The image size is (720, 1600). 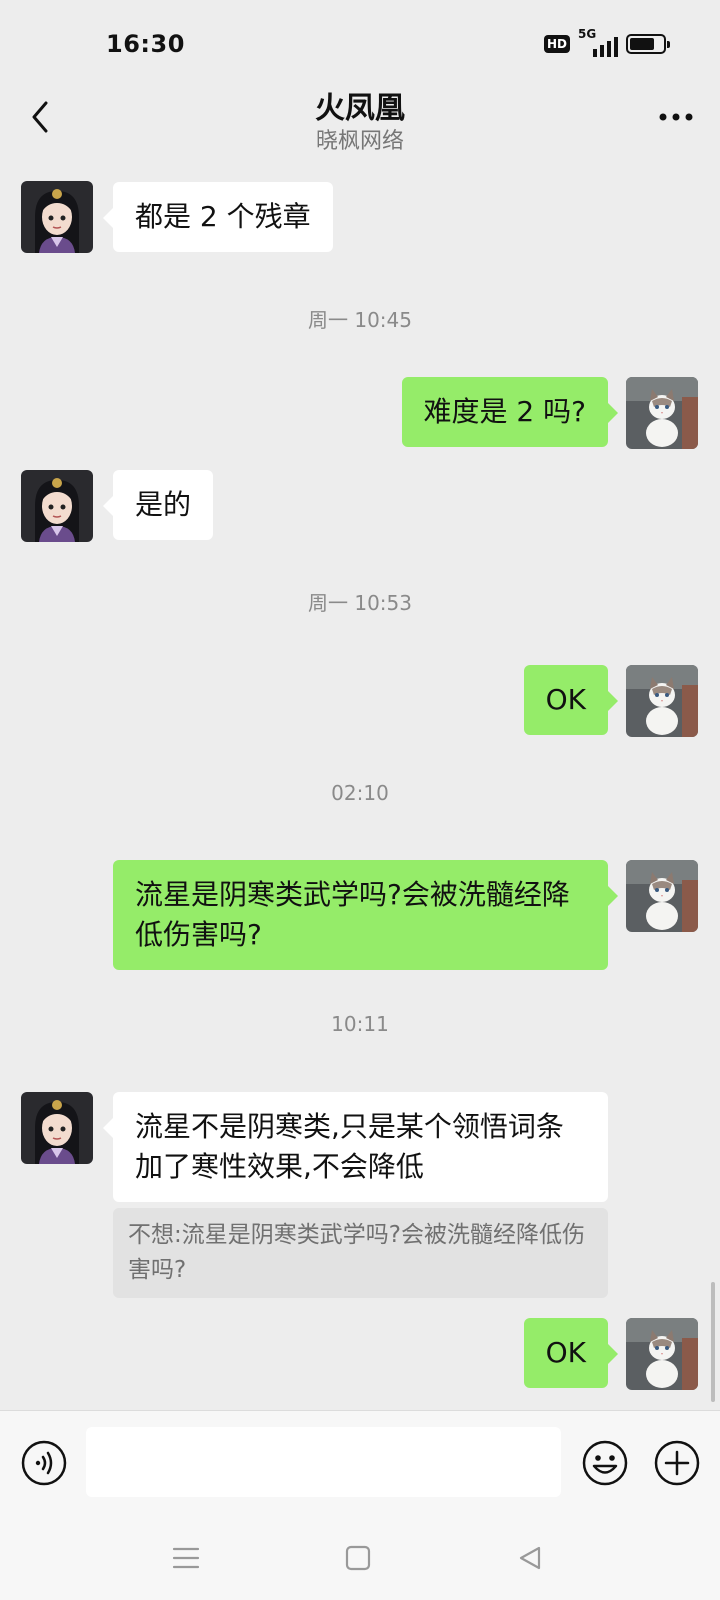 What do you see at coordinates (218, 217) in the screenshot?
I see `incoming-message-bubble: 都是 2 个残章` at bounding box center [218, 217].